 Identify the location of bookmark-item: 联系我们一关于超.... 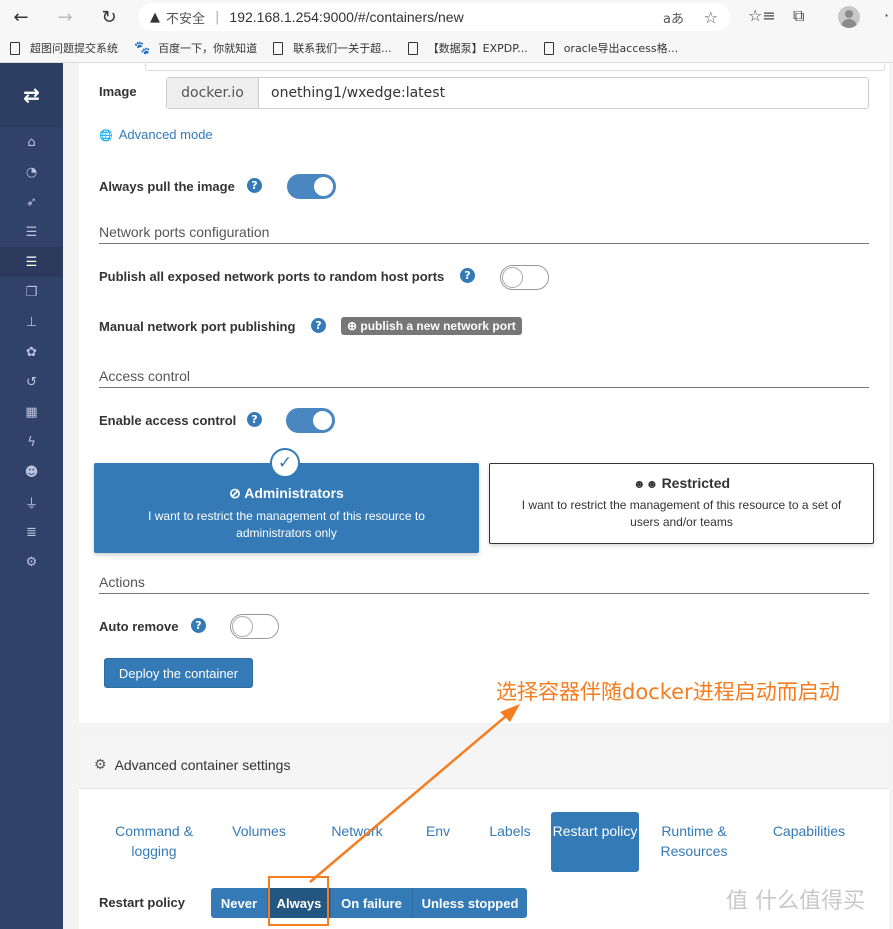
(332, 48).